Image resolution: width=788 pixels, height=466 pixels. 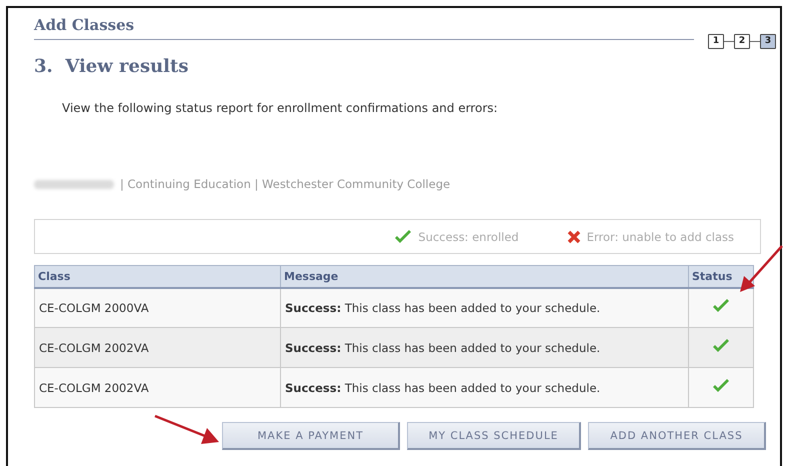 I want to click on instructions-text: View the following status report for enrollment confirmations and errors:, so click(x=280, y=108).